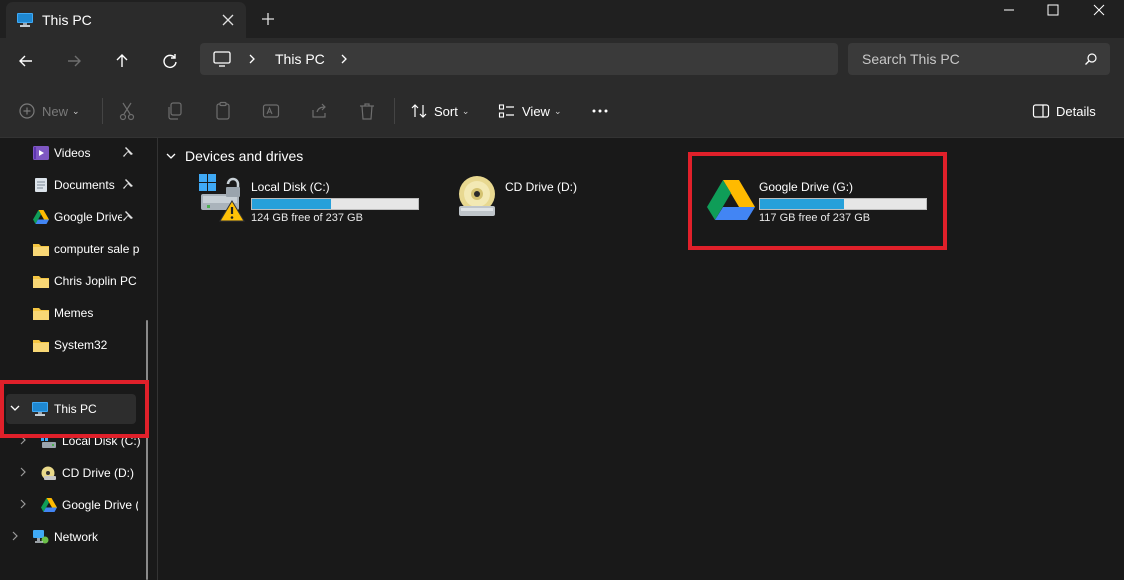 The height and width of the screenshot is (580, 1124). Describe the element at coordinates (419, 111) in the screenshot. I see `sort-icon` at that location.